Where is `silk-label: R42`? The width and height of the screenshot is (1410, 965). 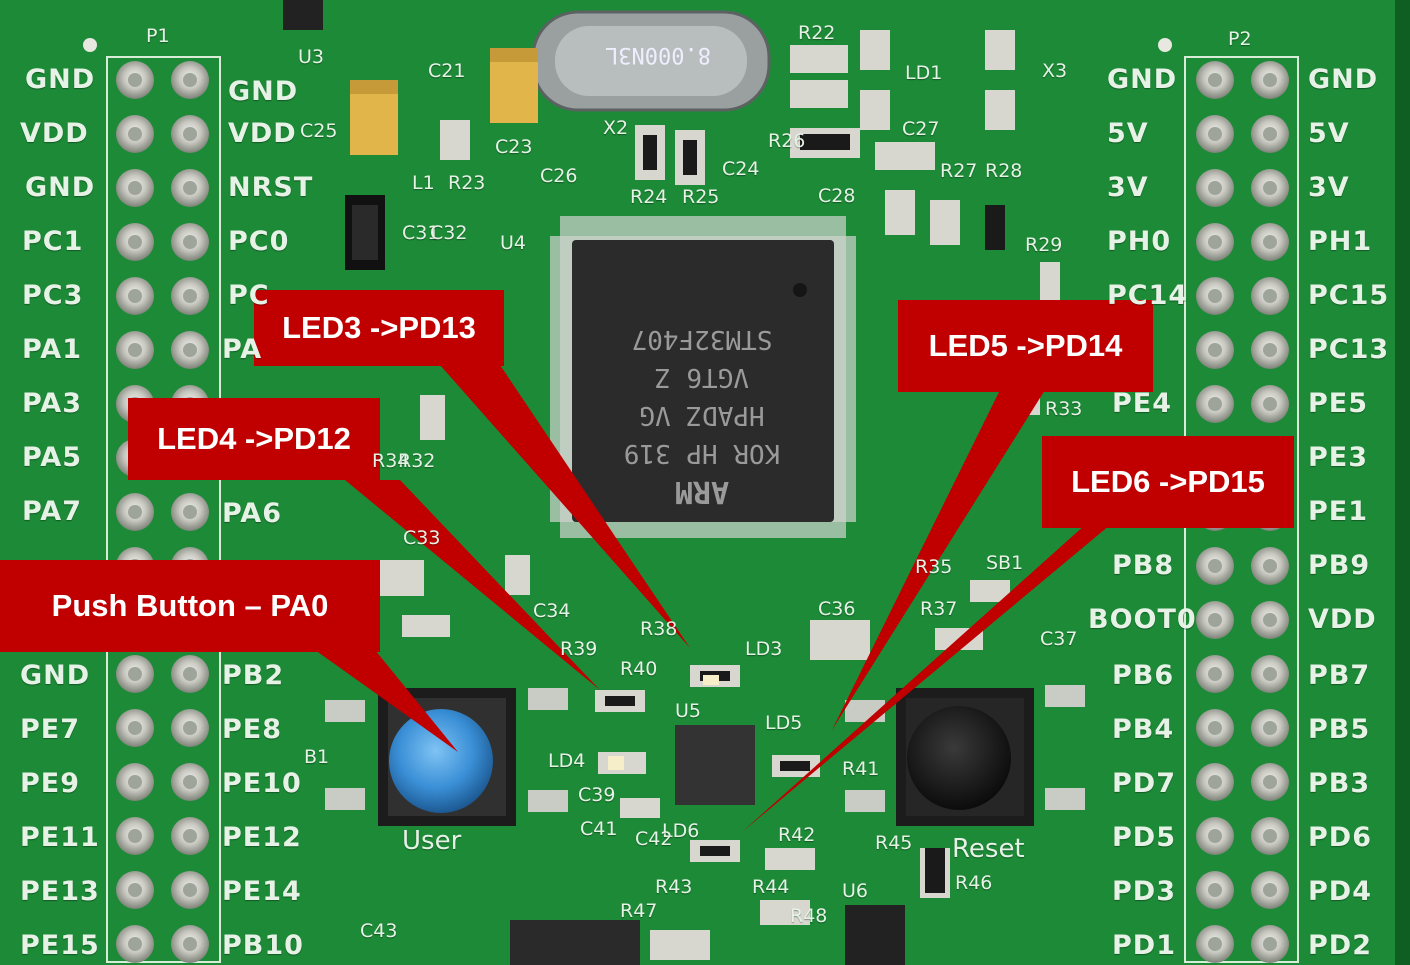 silk-label: R42 is located at coordinates (797, 835).